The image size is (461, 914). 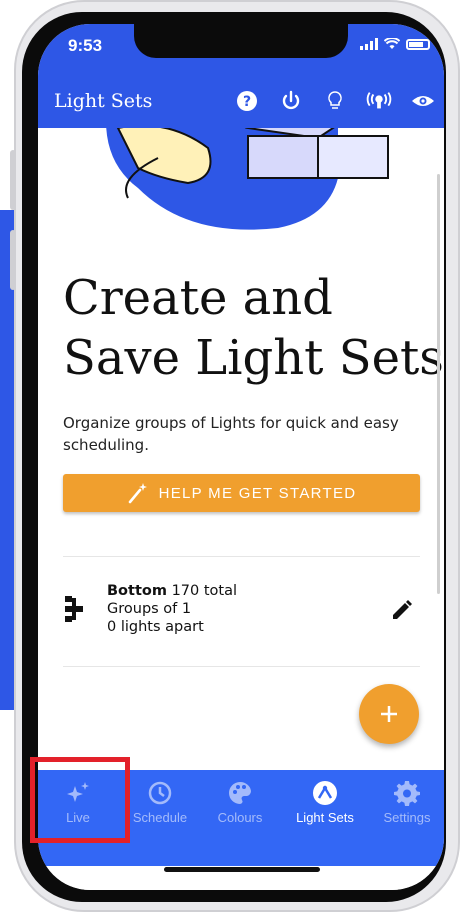 I want to click on status-time: 9:53, so click(x=85, y=45).